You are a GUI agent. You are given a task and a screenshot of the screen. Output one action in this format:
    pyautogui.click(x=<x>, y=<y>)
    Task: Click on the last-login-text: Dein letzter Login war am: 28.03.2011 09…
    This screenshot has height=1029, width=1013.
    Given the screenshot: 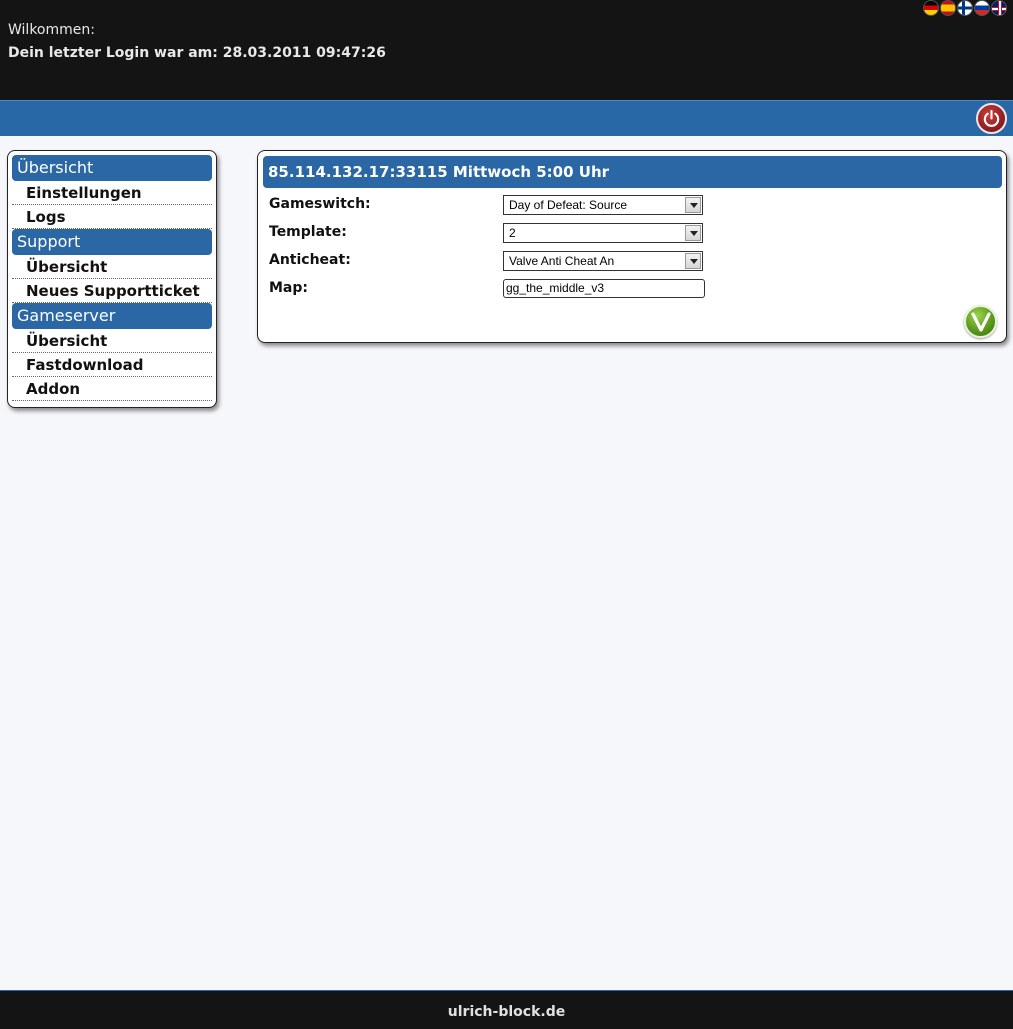 What is the action you would take?
    pyautogui.click(x=197, y=53)
    